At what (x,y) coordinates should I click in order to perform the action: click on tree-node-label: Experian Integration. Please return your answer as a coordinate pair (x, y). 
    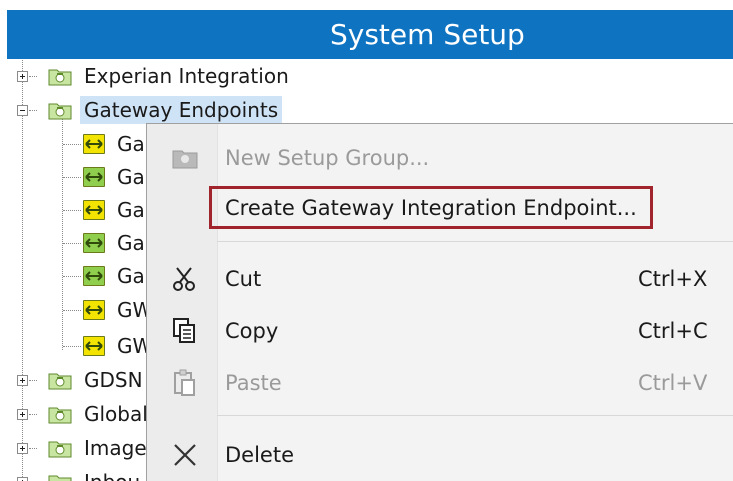
    Looking at the image, I should click on (186, 76).